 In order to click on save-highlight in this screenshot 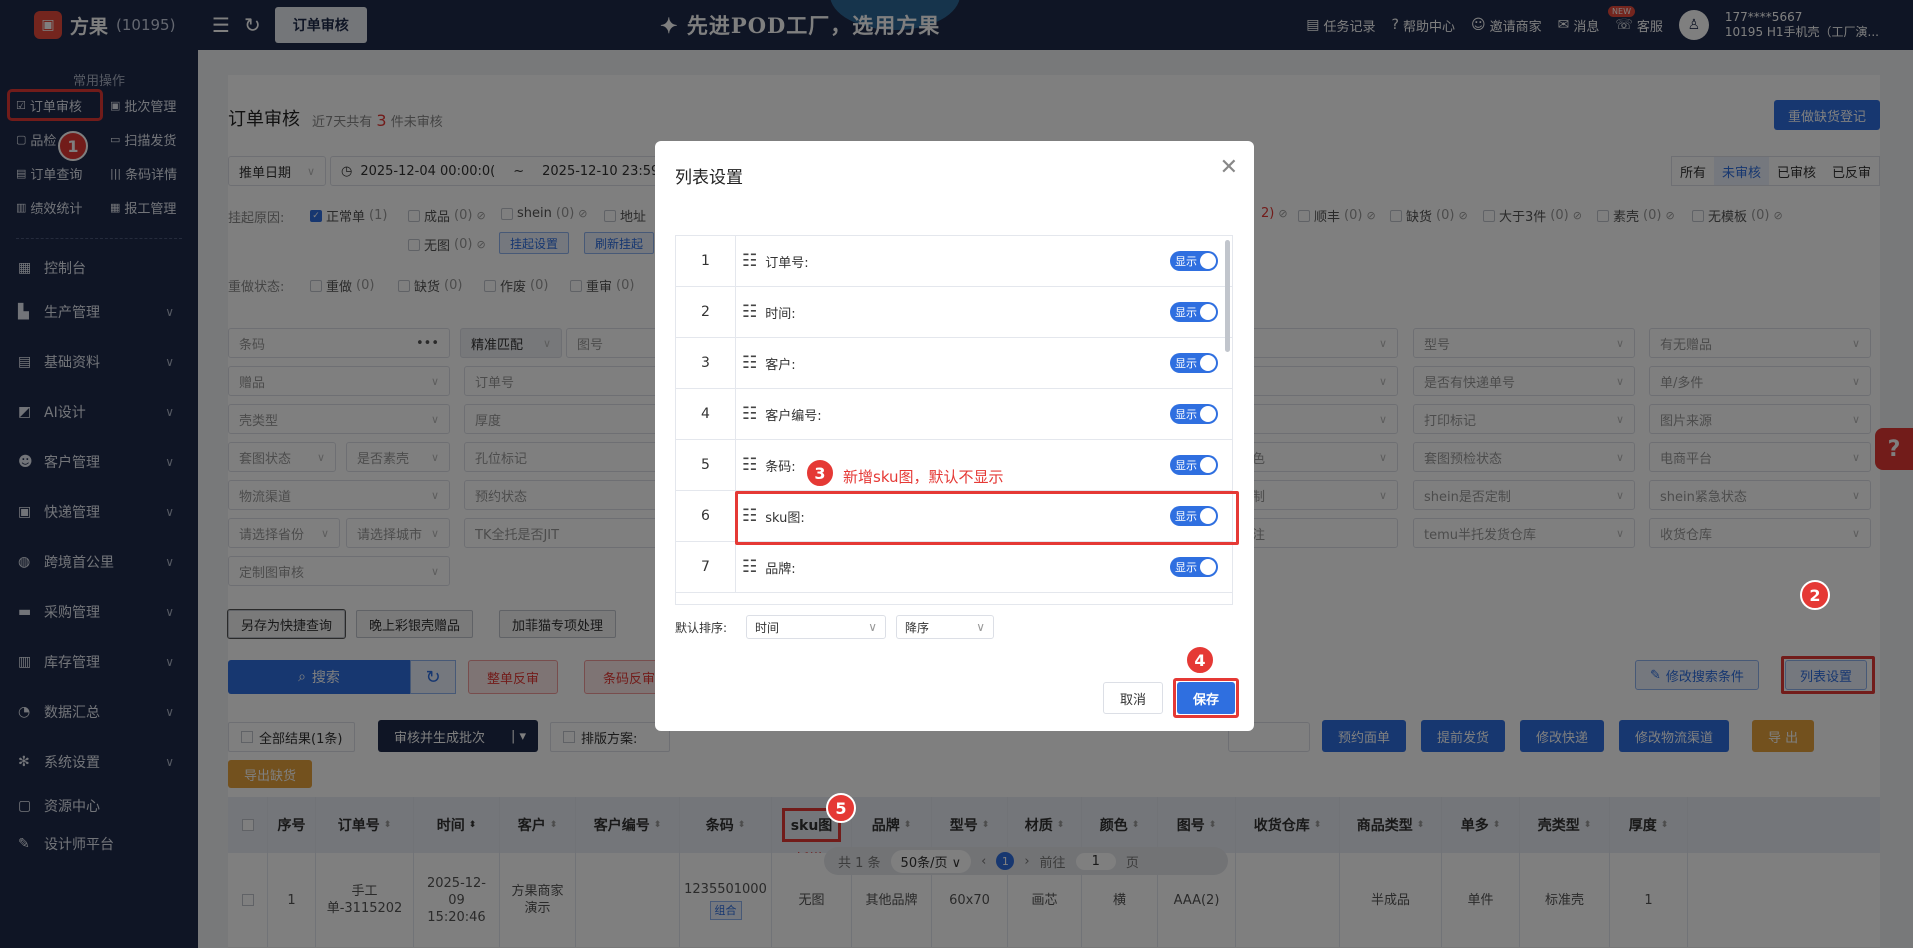, I will do `click(1206, 698)`.